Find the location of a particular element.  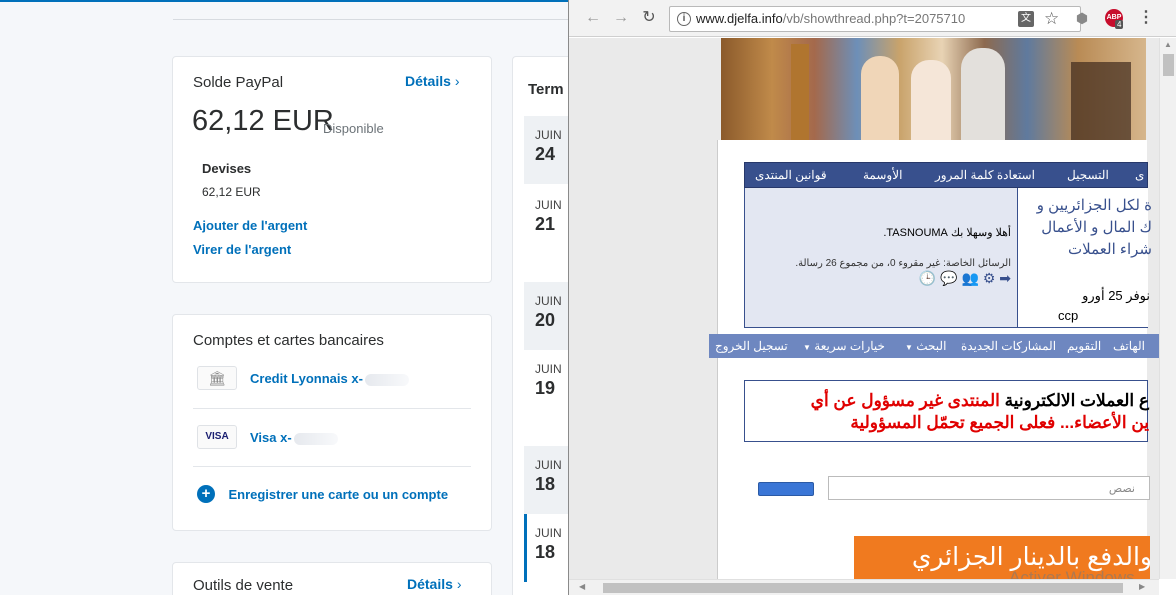

date-cell: JUIN 24 is located at coordinates (546, 150).